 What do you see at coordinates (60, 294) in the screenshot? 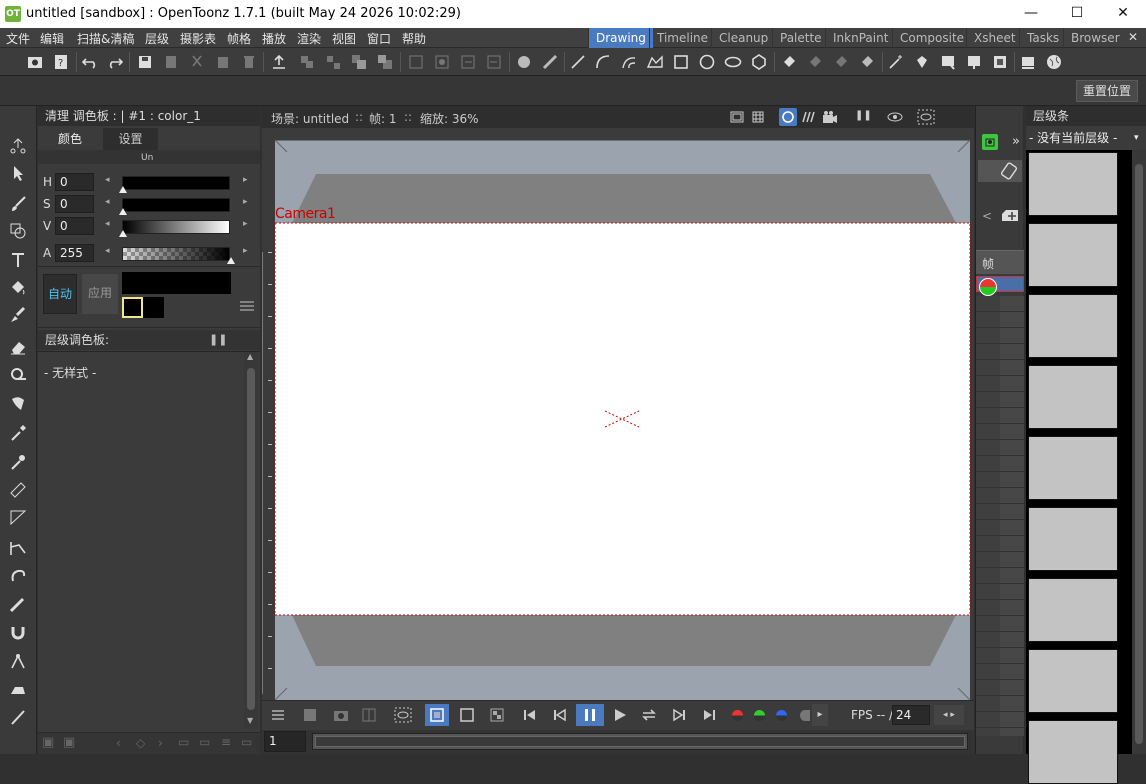
I see `auto-apply-button: 自动` at bounding box center [60, 294].